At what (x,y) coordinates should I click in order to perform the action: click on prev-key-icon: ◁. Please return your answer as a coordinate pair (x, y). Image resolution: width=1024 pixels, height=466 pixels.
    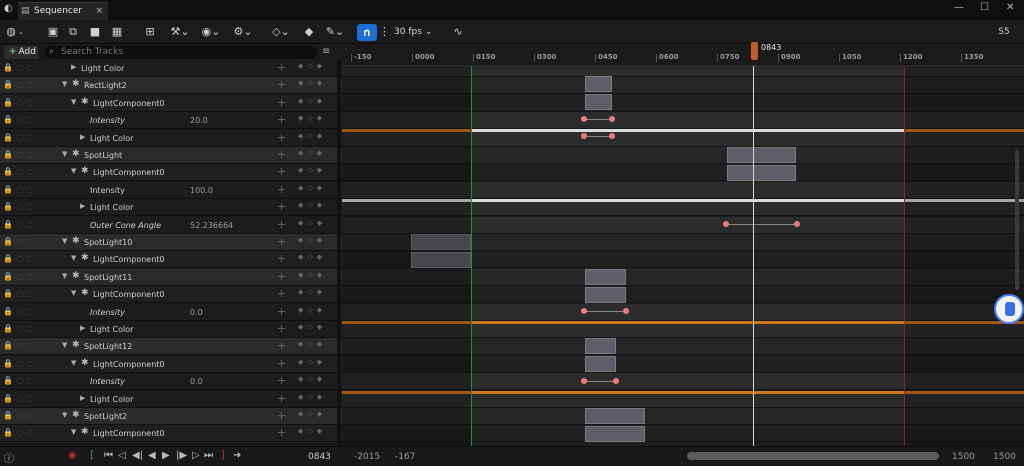
    Looking at the image, I should click on (122, 455).